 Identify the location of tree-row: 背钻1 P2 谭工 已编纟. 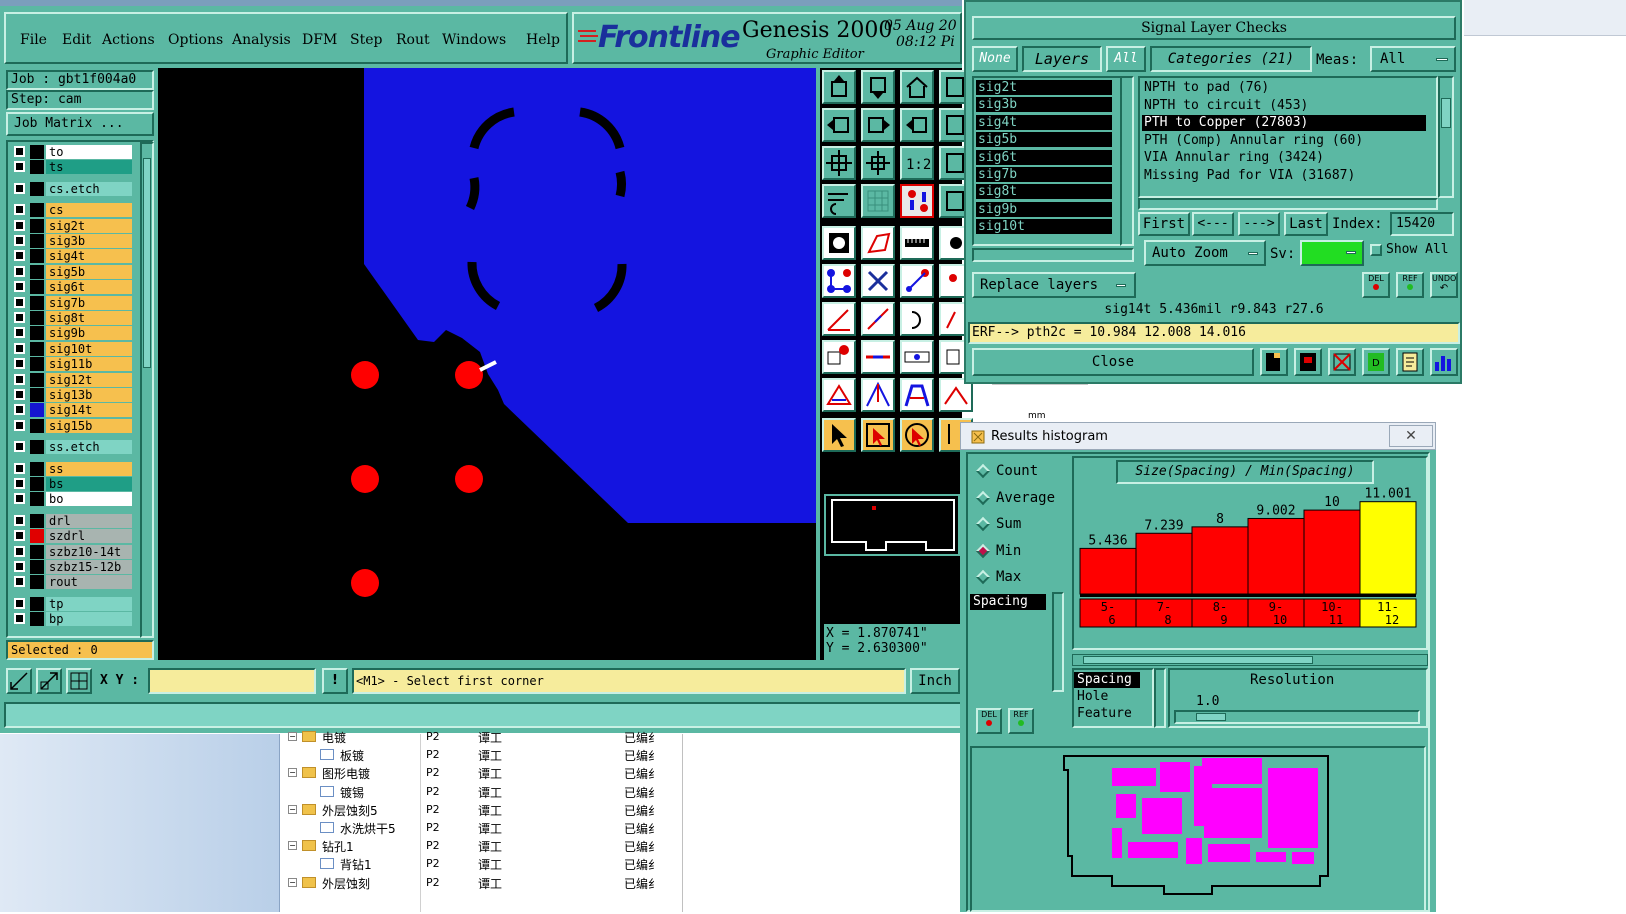
(481, 864).